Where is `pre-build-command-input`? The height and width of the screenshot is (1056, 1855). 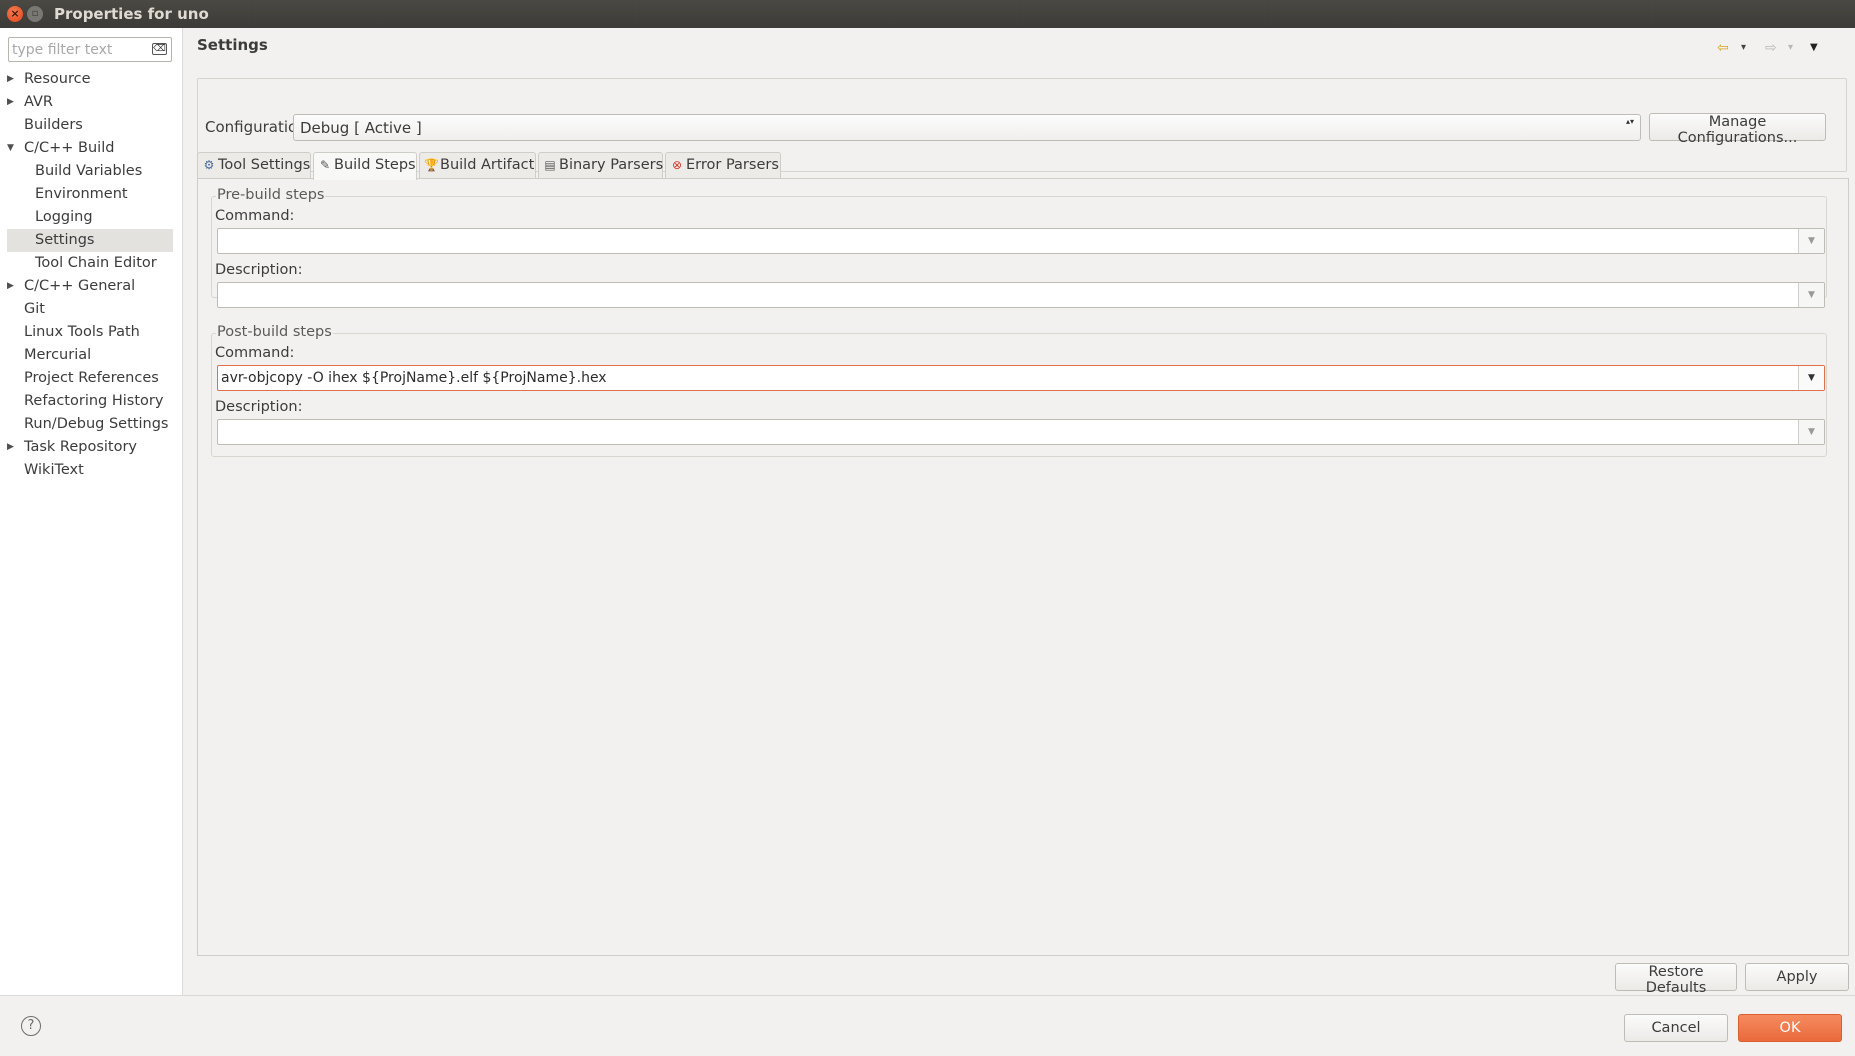 pre-build-command-input is located at coordinates (1001, 241).